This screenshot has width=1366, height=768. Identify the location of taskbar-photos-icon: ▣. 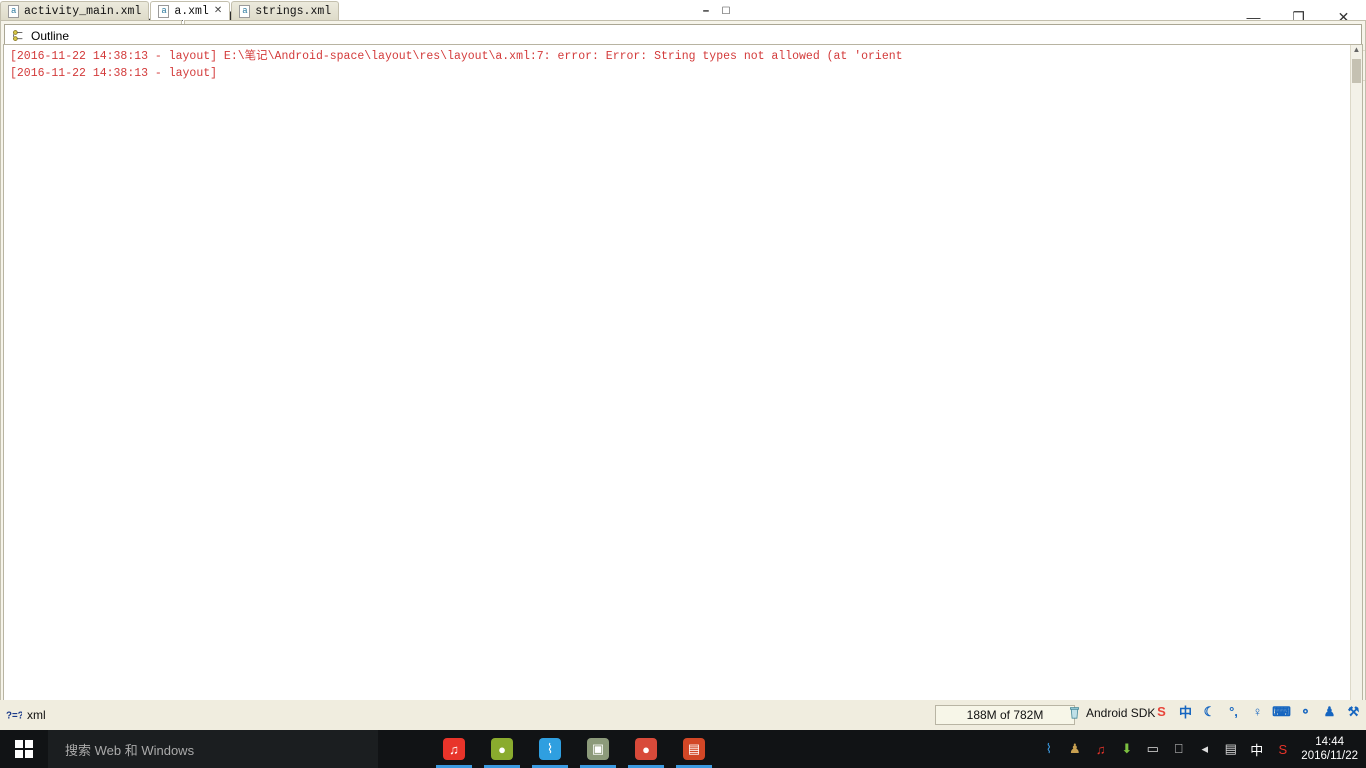
(598, 749).